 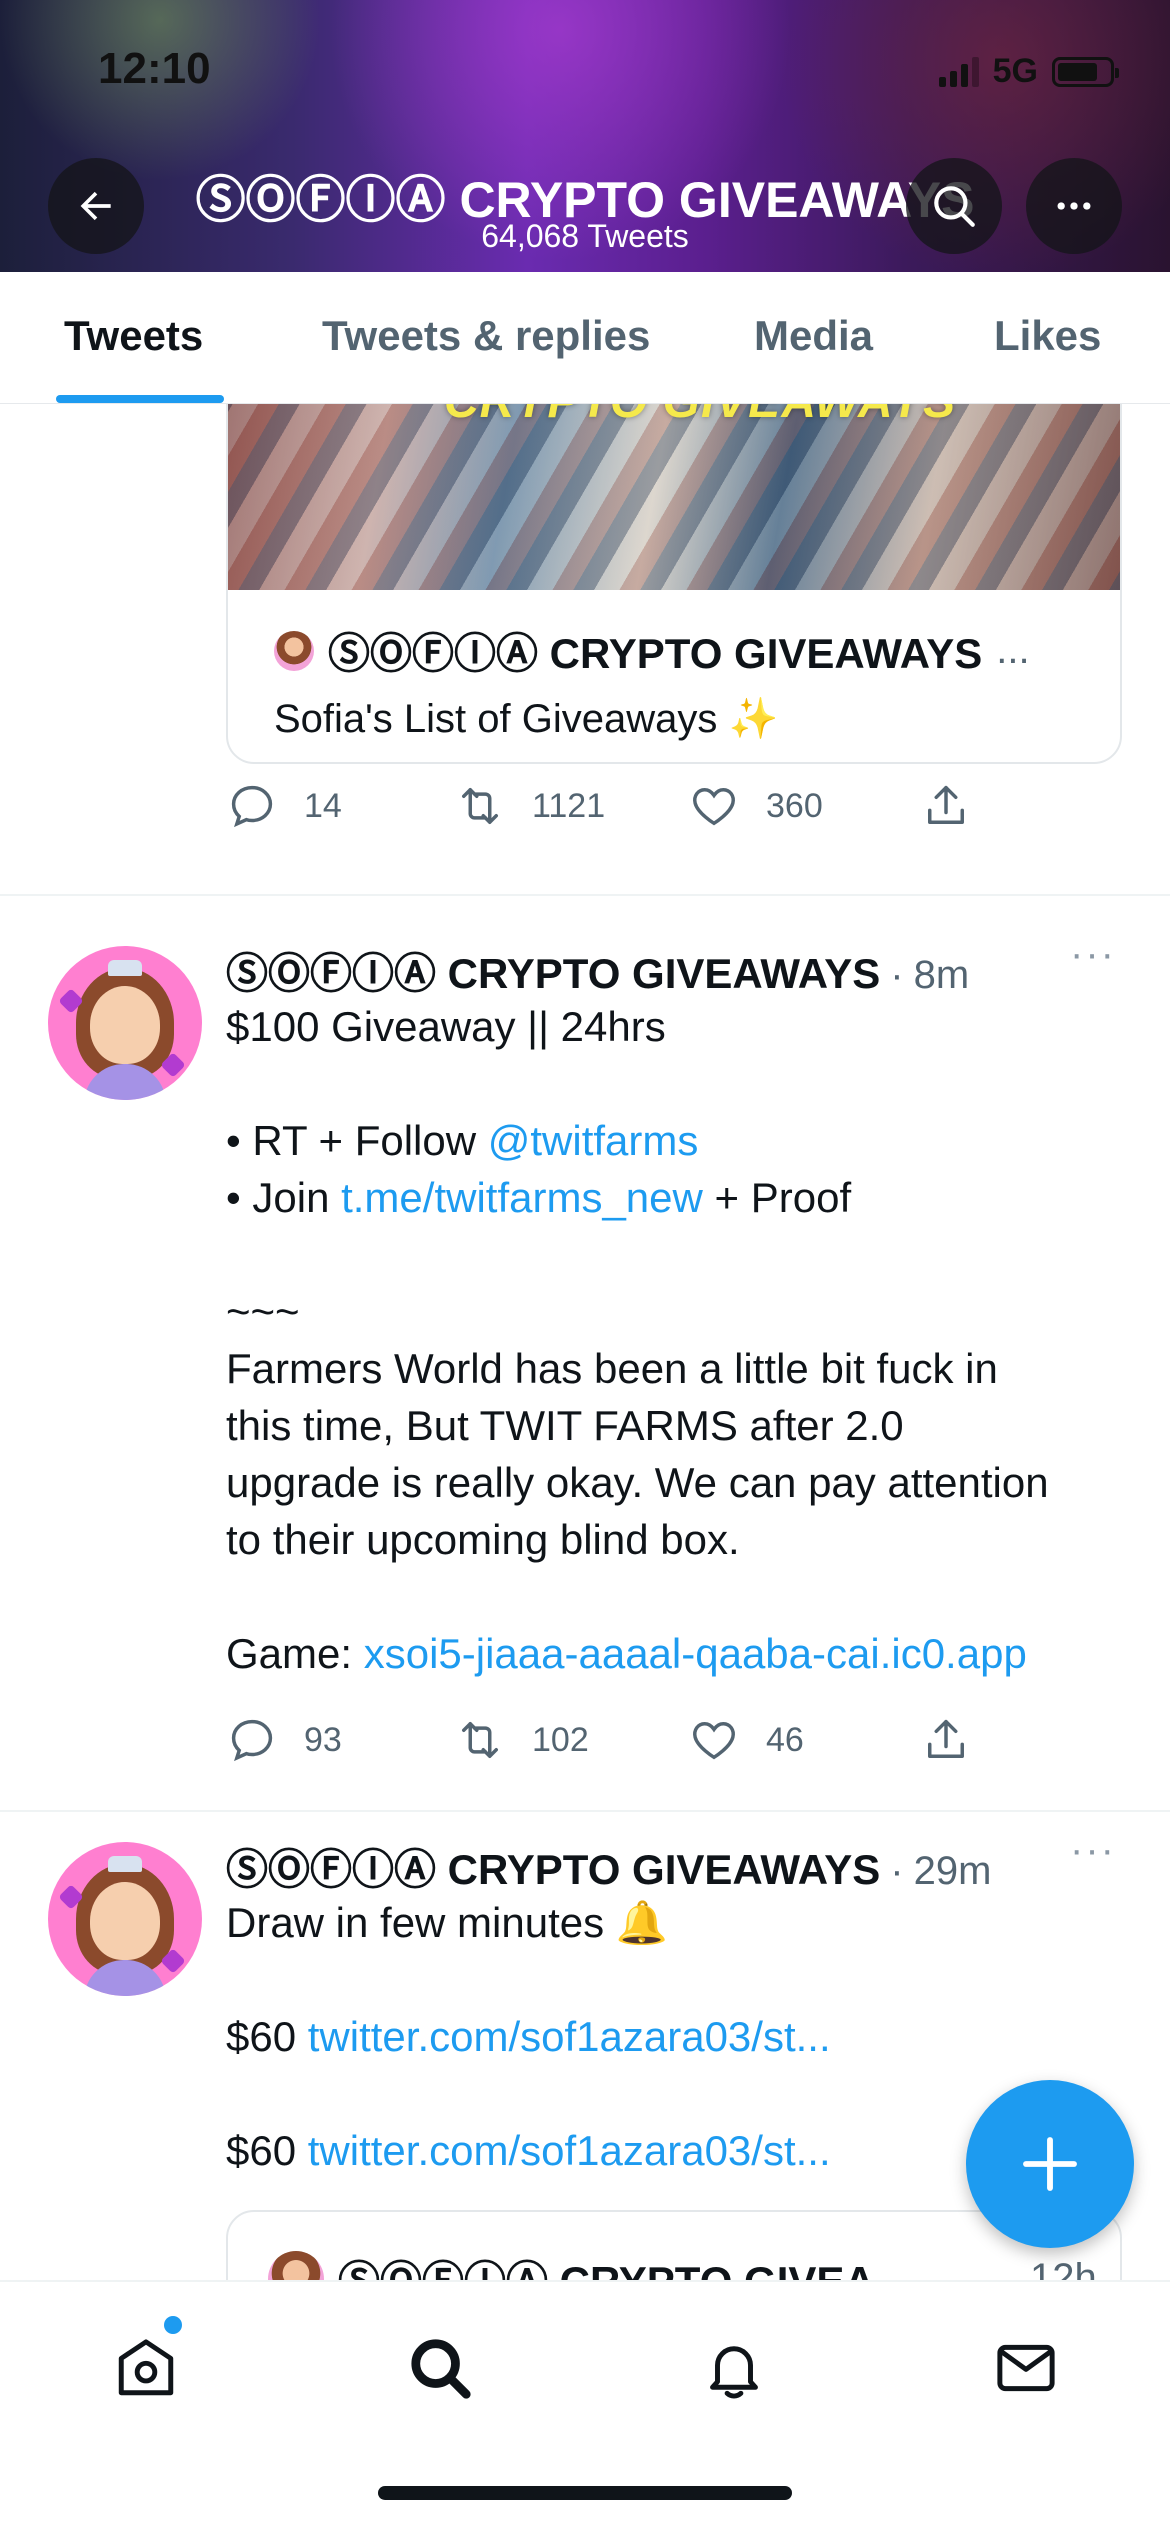 I want to click on tweet-header: ⓈⓄⒻⒾⒶ CRYPTO GIVEAWAYS · 8m, so click(x=597, y=970).